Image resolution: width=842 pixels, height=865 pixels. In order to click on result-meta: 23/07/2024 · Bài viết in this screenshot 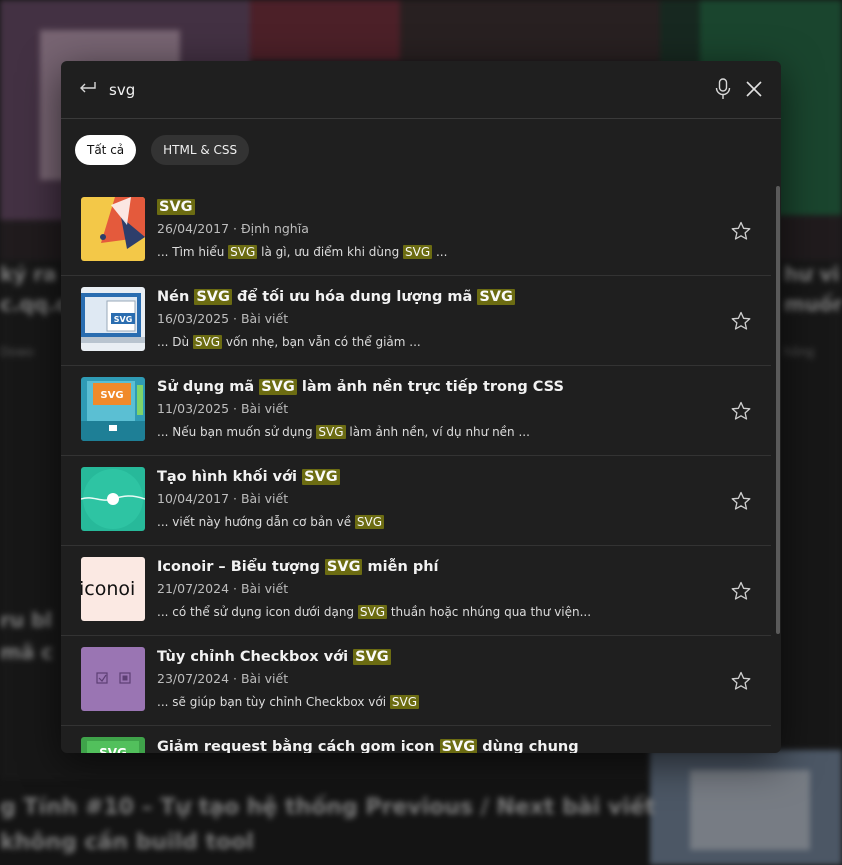, I will do `click(223, 678)`.